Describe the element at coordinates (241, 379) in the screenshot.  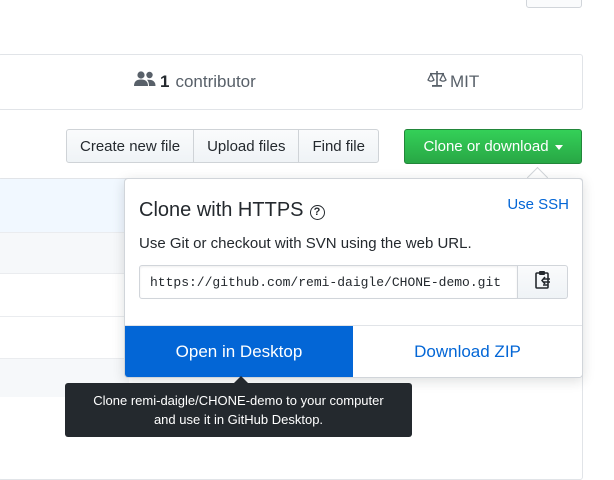
I see `tooltip-pointer` at that location.